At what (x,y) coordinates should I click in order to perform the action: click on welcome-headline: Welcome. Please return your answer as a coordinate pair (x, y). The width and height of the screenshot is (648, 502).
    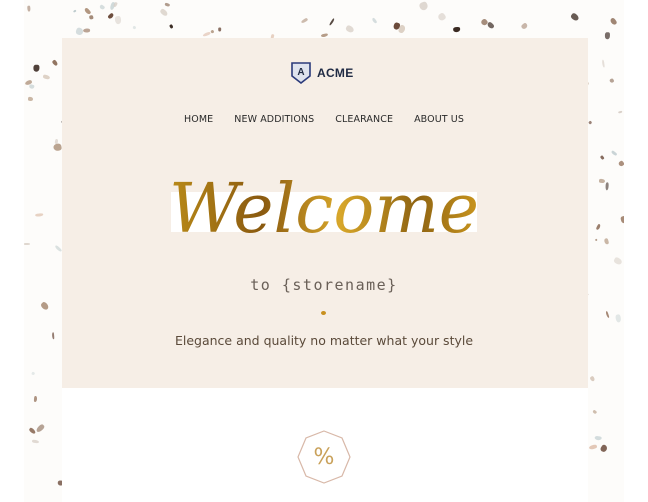
    Looking at the image, I should click on (324, 206).